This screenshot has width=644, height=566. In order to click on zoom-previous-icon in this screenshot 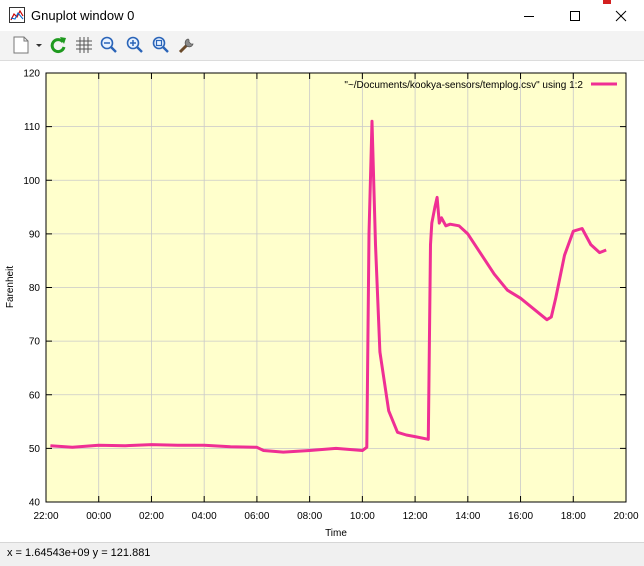, I will do `click(108, 44)`.